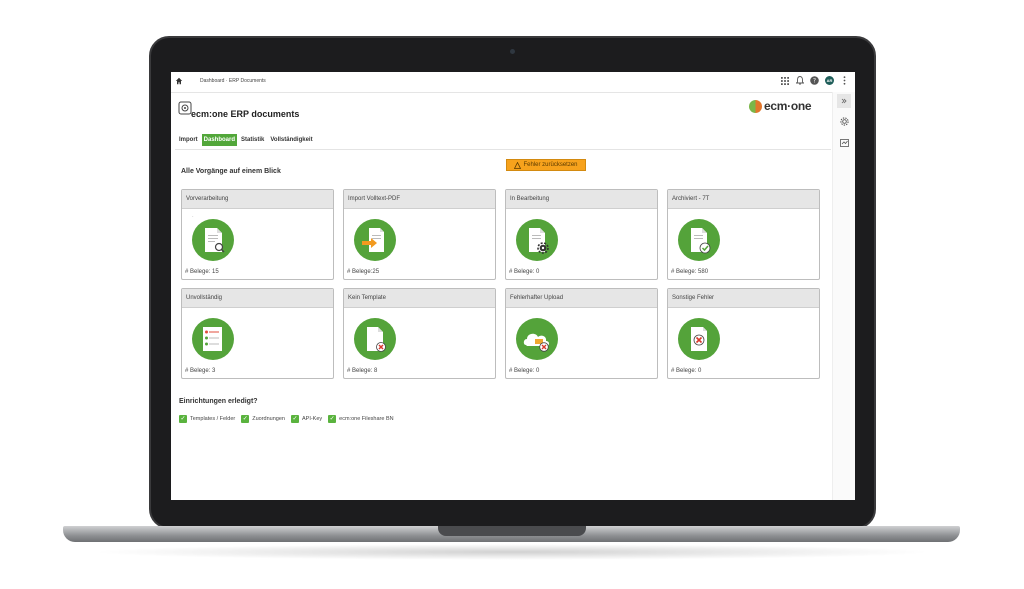 The height and width of the screenshot is (589, 1024). I want to click on camera-icon, so click(512, 51).